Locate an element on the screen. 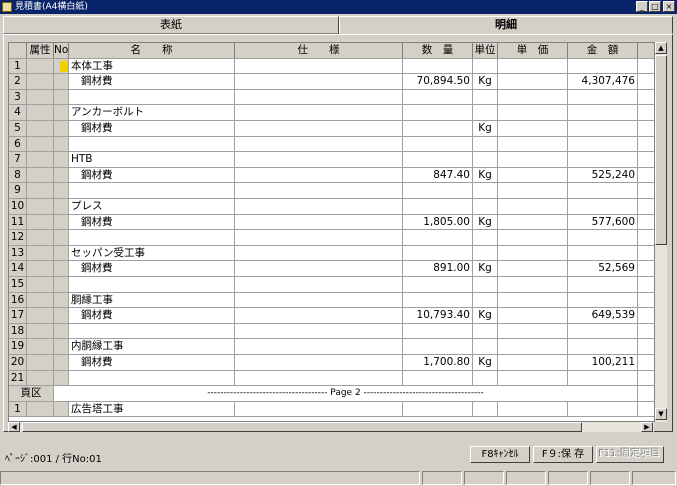 The height and width of the screenshot is (486, 677). scroll-down-icon: ▼ is located at coordinates (661, 414).